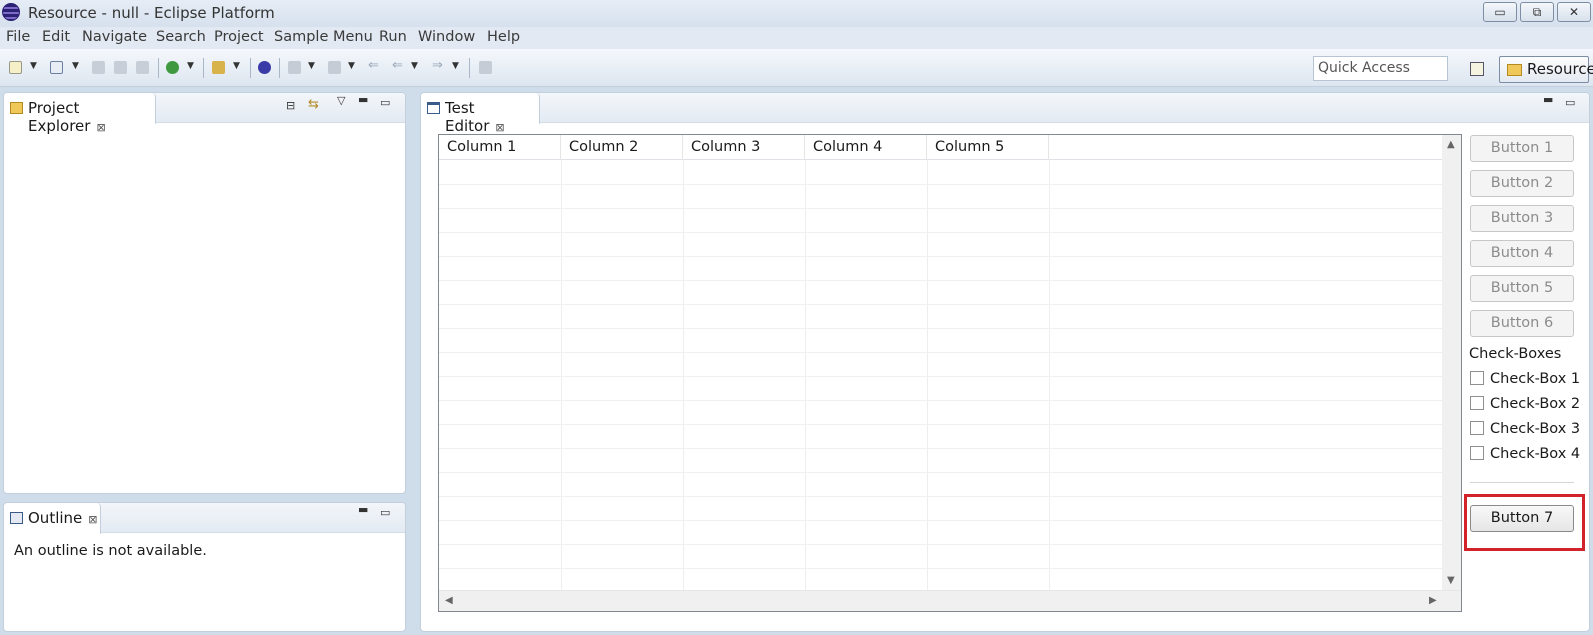 The width and height of the screenshot is (1593, 635). Describe the element at coordinates (622, 147) in the screenshot. I see `column-header-2: Column 2` at that location.